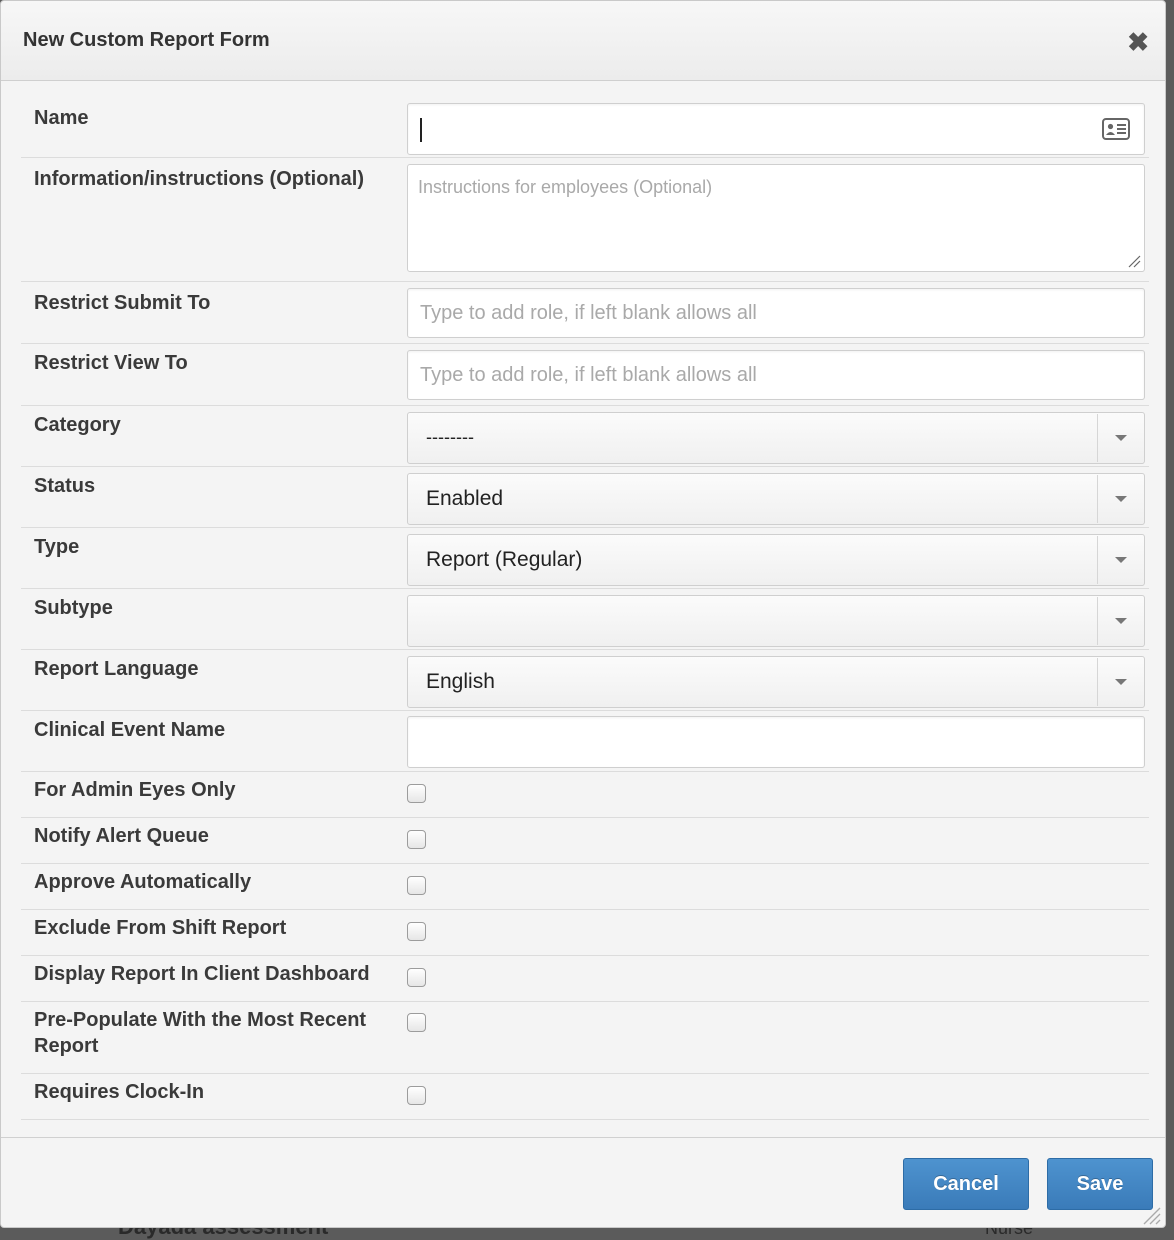 This screenshot has width=1174, height=1240. Describe the element at coordinates (583, 1183) in the screenshot. I see `modal-footer: Cancel Save` at that location.